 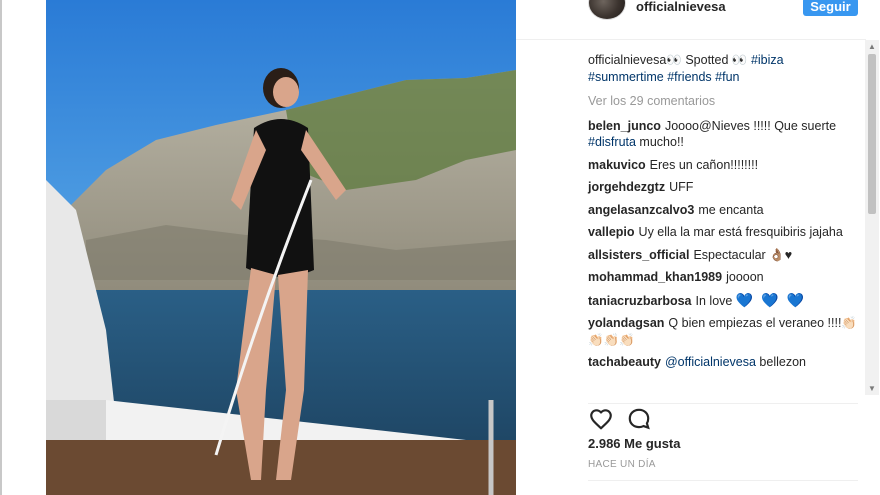 I want to click on comment-item: allsisters_official Espectacular 👌🏽♥, so click(x=723, y=255).